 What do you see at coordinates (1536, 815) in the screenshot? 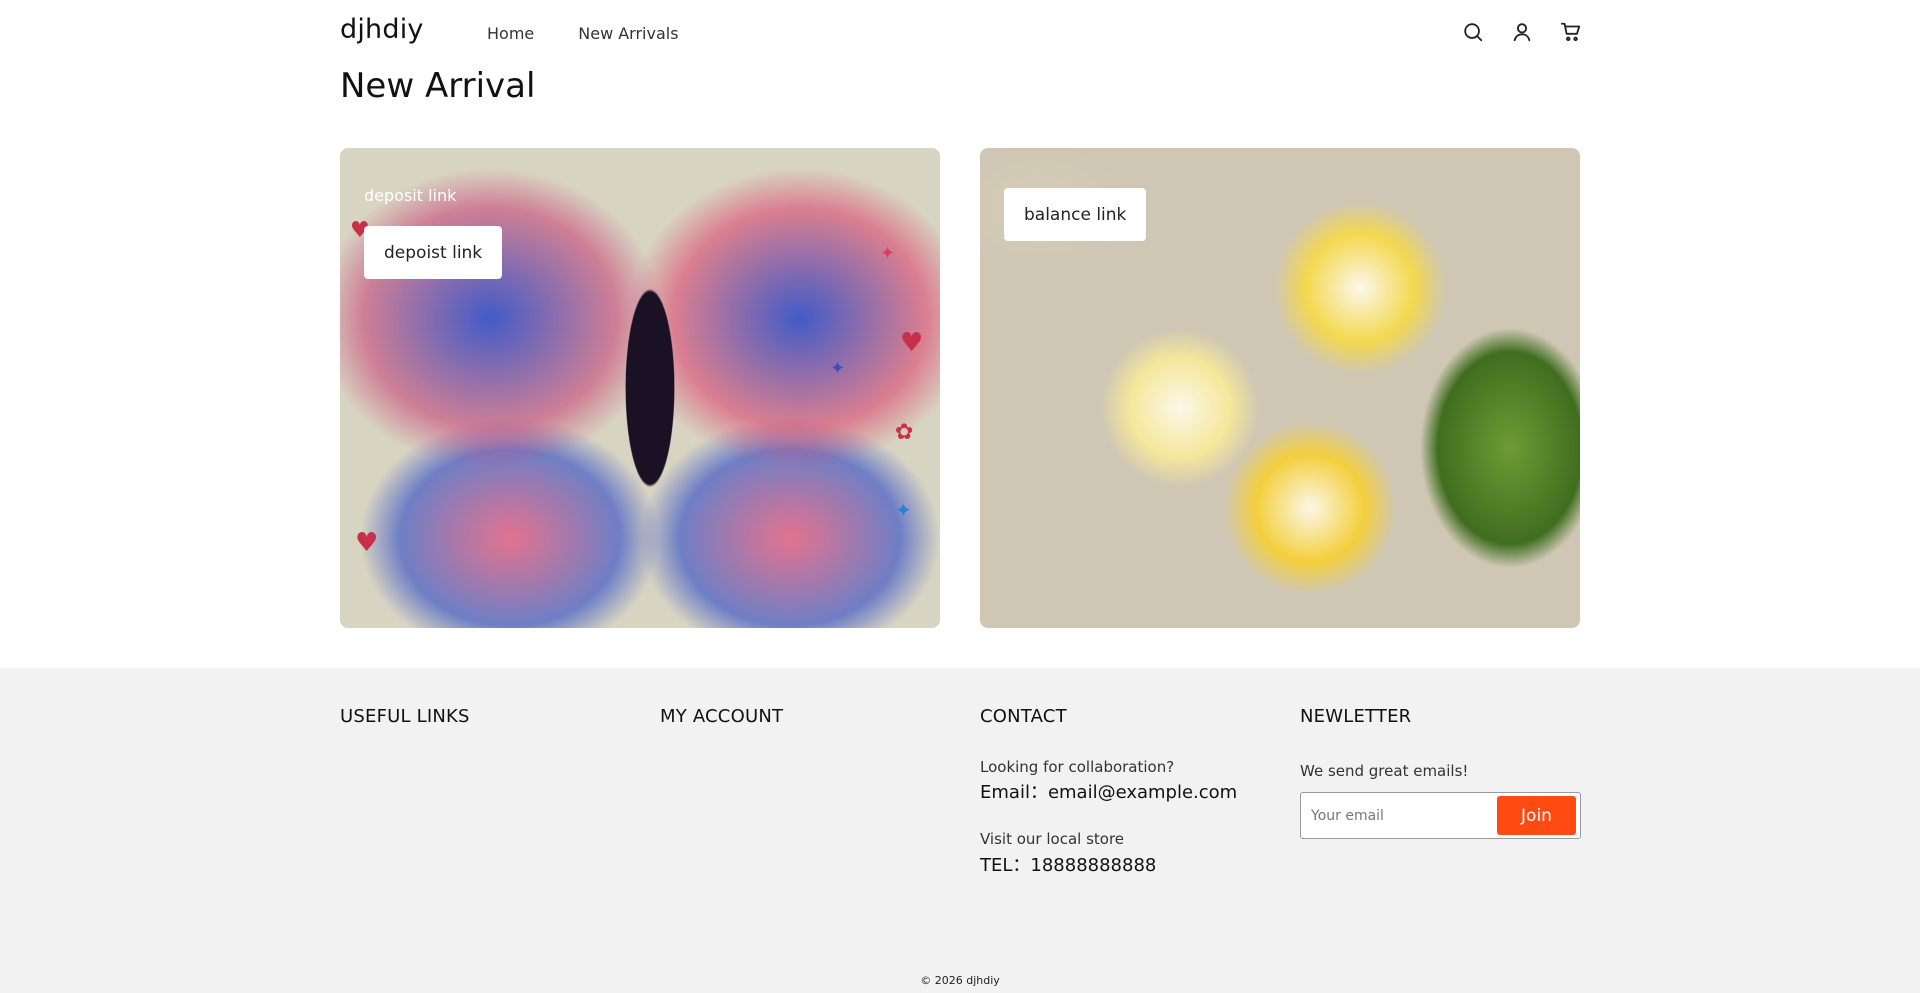
I see `newsletter-join-button: Join` at bounding box center [1536, 815].